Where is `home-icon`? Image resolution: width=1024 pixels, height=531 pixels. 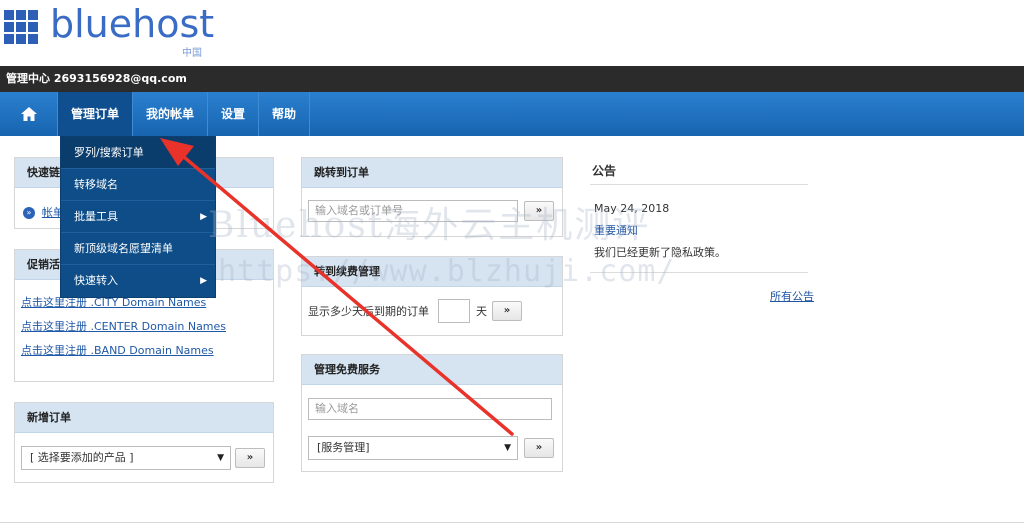
home-icon is located at coordinates (28, 114).